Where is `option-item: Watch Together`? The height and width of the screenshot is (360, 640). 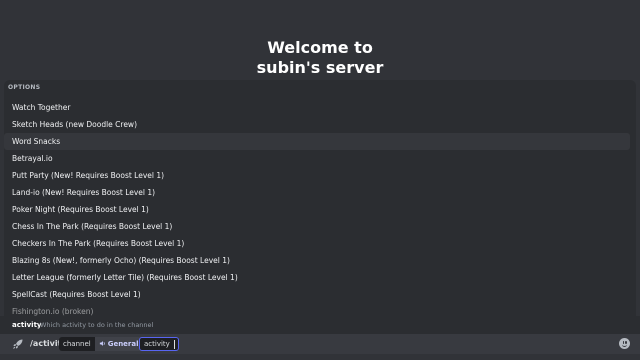 option-item: Watch Together is located at coordinates (317, 107).